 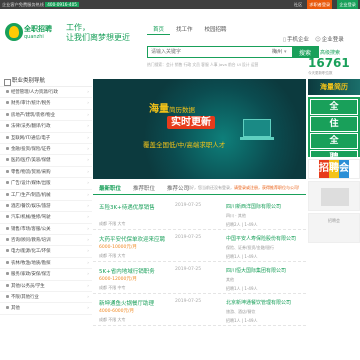 I want to click on top-bar: 企业客户免费服务热线 400-0916-405 社区 求职者登录 企业登录, so click(x=180, y=4).